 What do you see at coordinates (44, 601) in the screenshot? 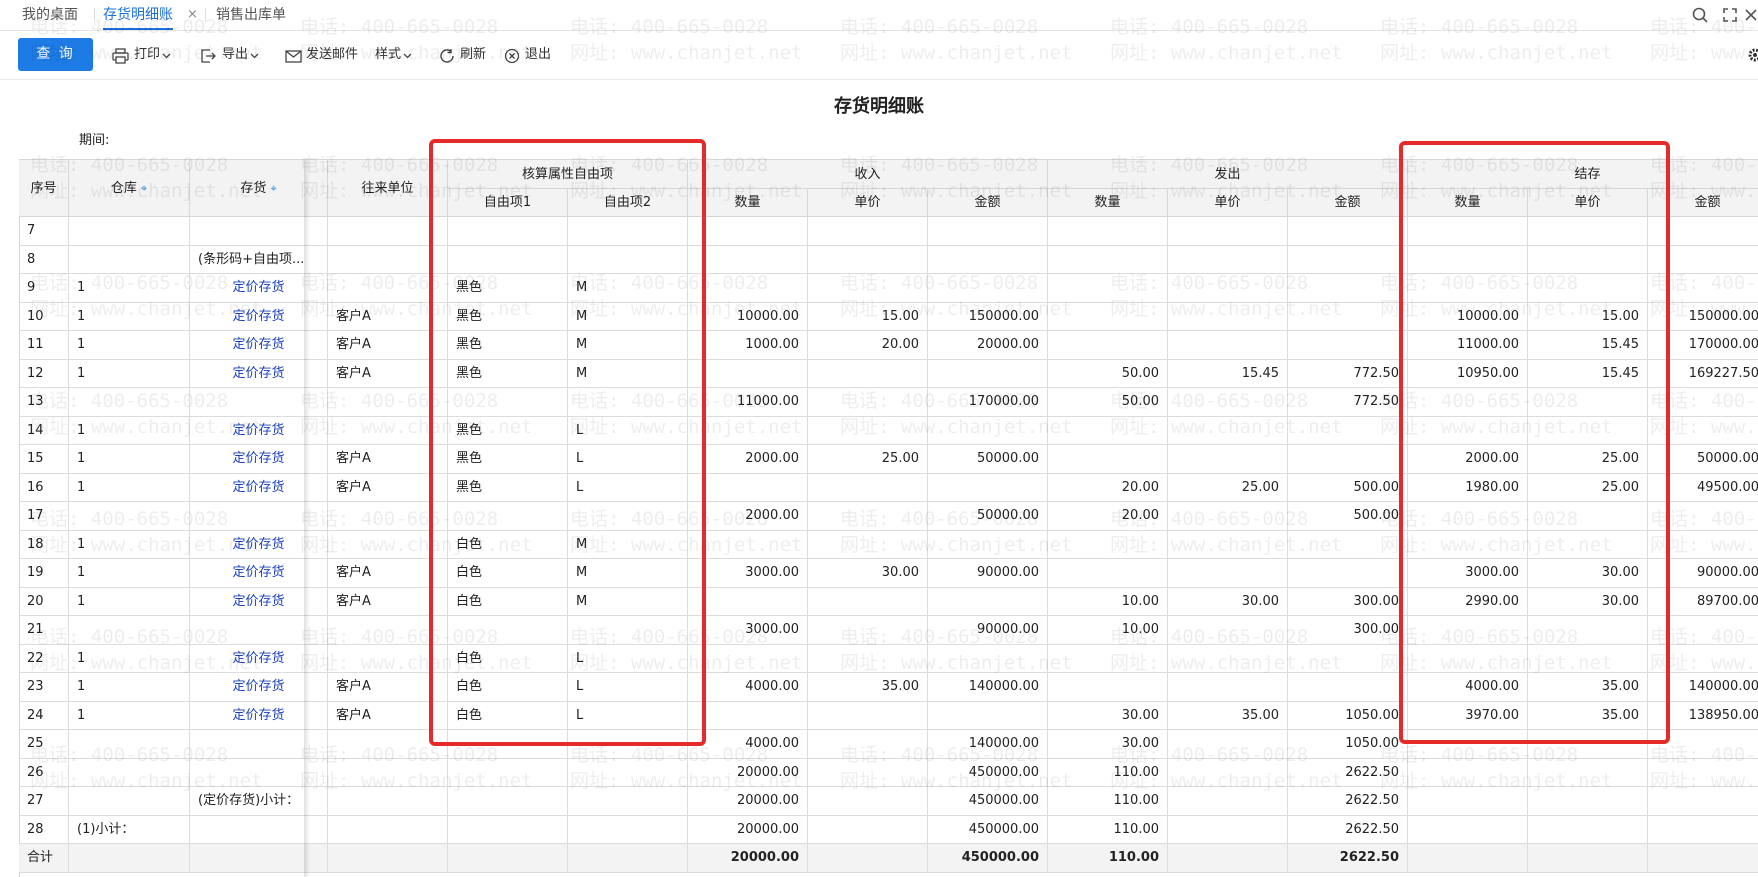
I see `table-cell-seq: 20` at bounding box center [44, 601].